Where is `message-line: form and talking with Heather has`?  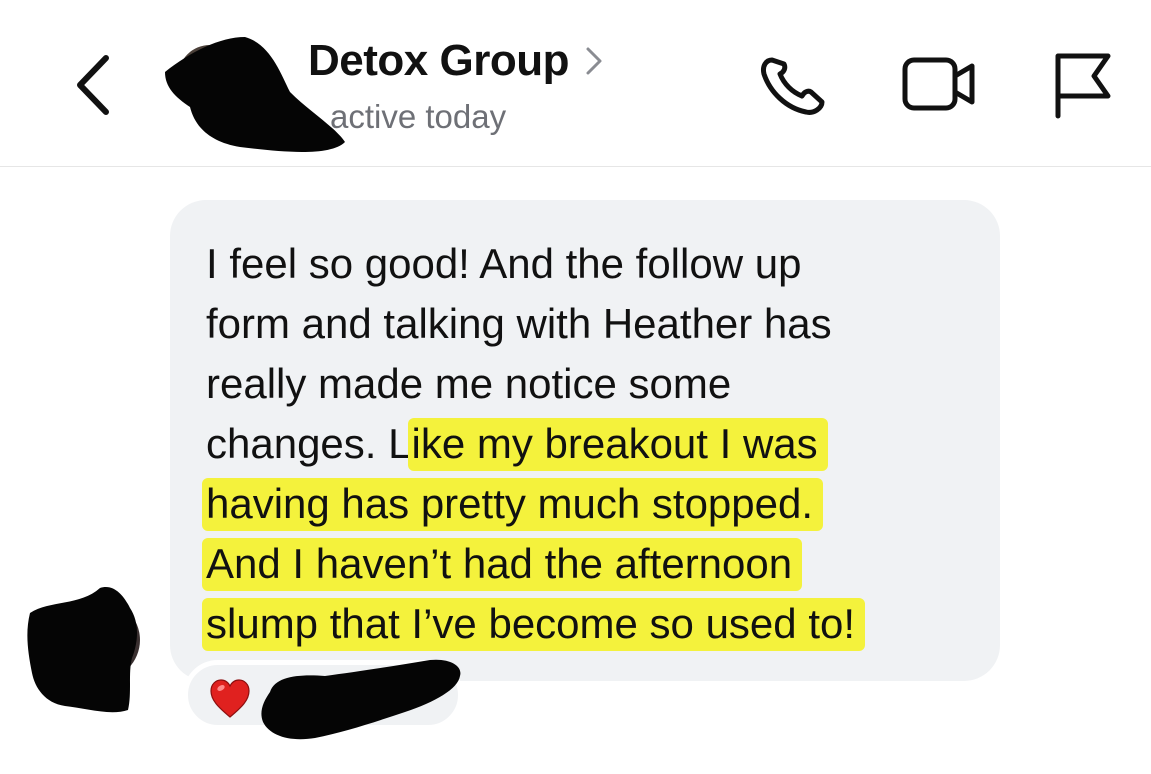 message-line: form and talking with Heather has is located at coordinates (596, 324).